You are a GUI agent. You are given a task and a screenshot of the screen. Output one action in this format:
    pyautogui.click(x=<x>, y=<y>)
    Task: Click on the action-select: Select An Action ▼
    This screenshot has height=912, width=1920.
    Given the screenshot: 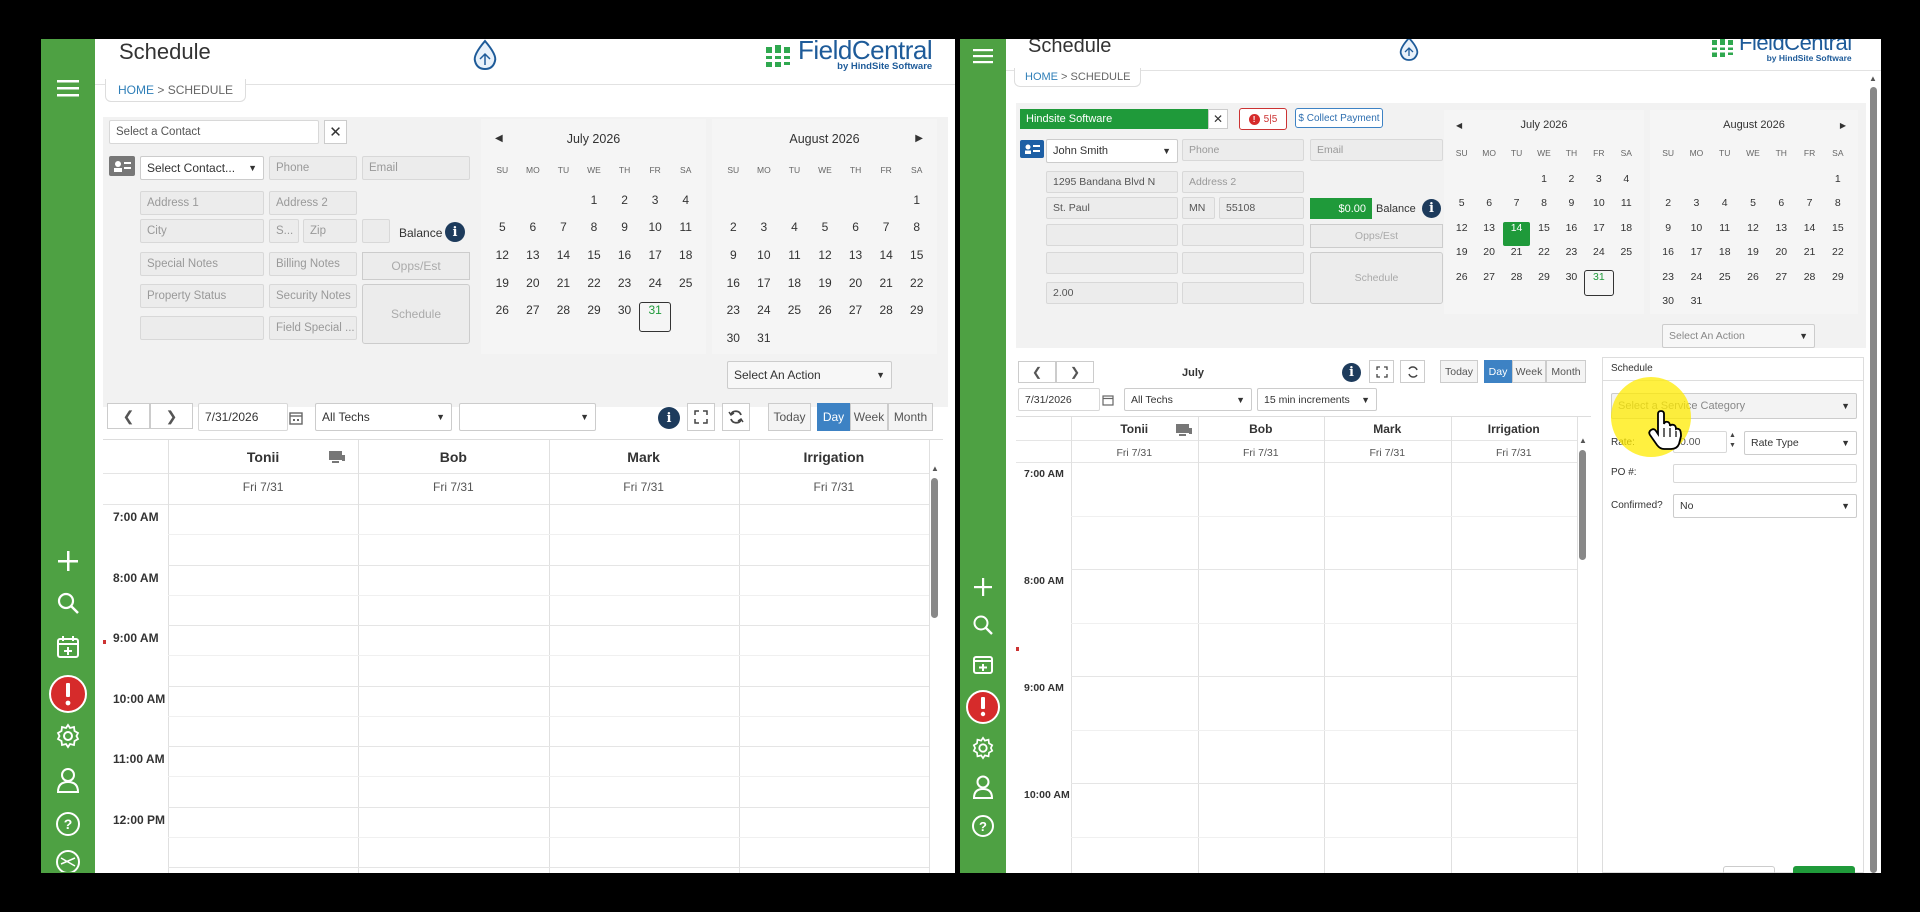 What is the action you would take?
    pyautogui.click(x=809, y=375)
    